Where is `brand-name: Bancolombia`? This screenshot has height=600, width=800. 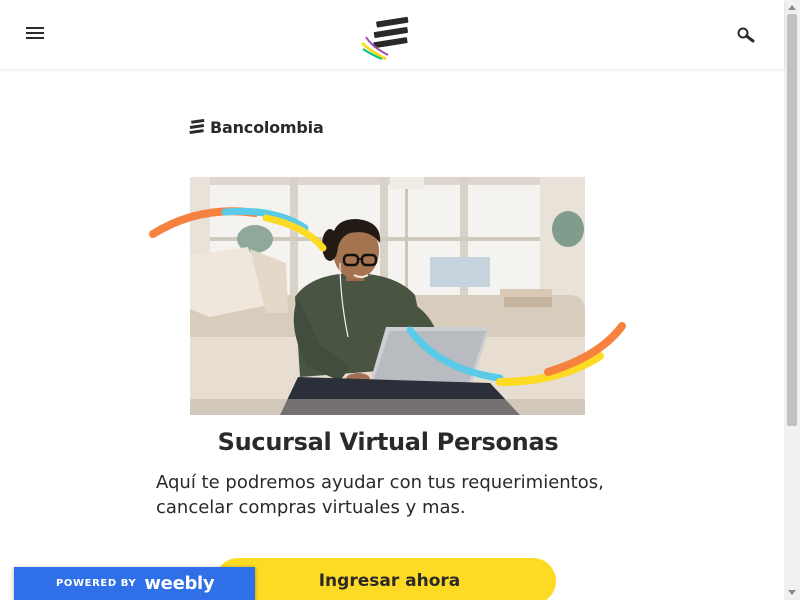 brand-name: Bancolombia is located at coordinates (267, 127).